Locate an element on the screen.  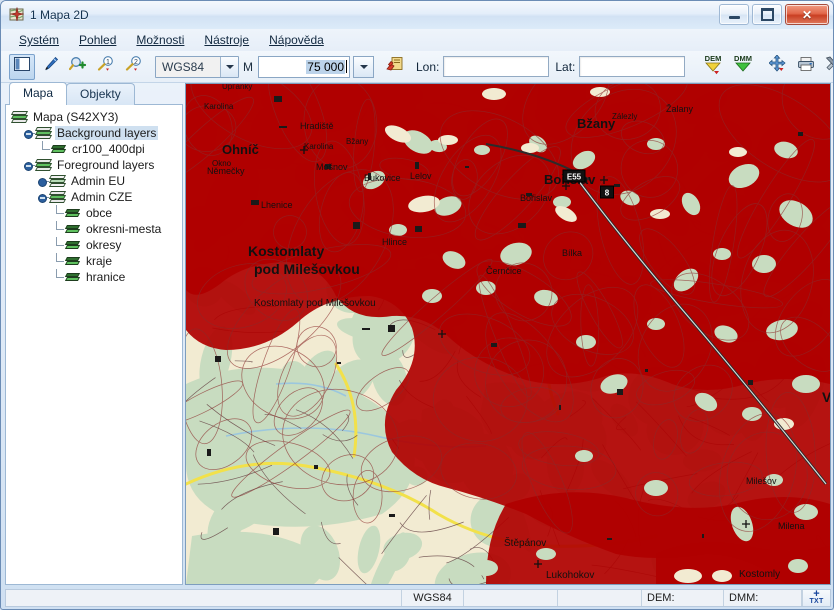
tree-item-label: Mapa (S42XY3) is located at coordinates (76, 117).